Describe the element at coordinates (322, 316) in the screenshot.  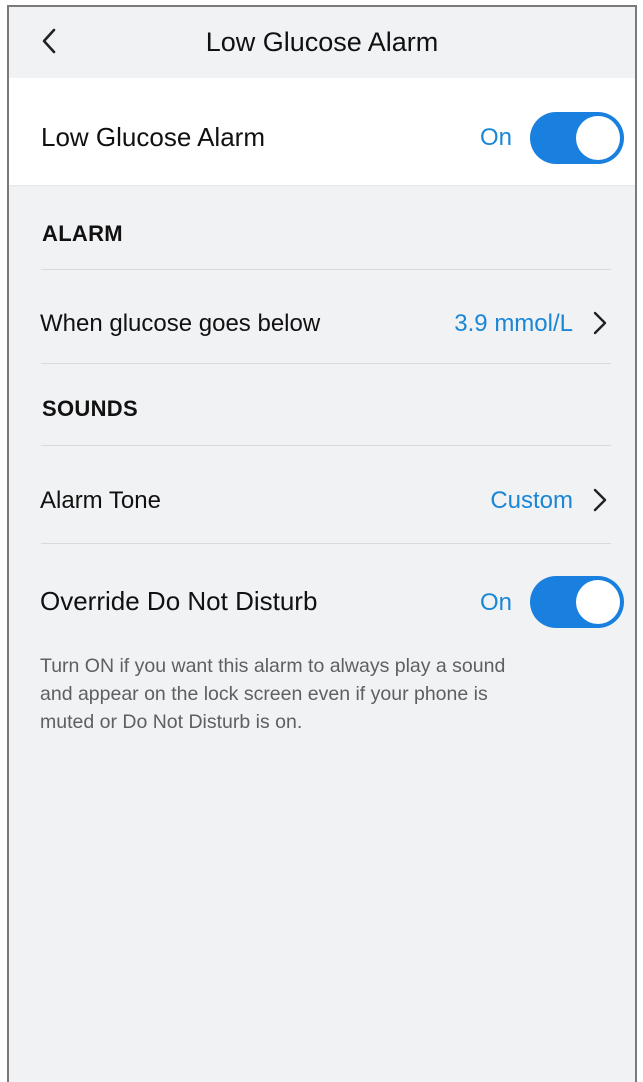
I see `glucose-threshold-row: When glucose goes below 3.9 mmol/L` at that location.